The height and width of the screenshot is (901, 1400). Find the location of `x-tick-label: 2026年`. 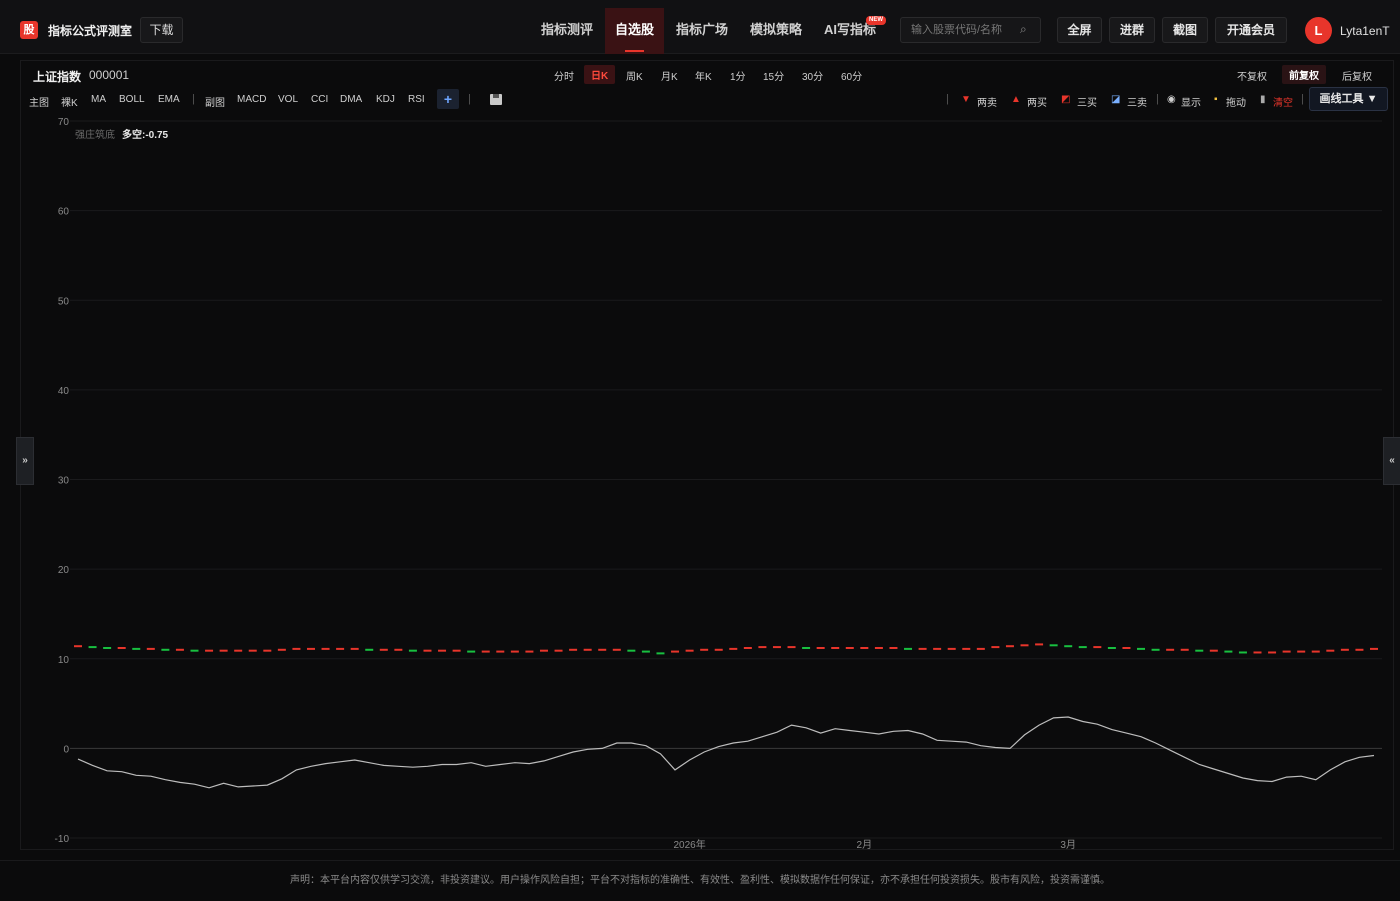

x-tick-label: 2026年 is located at coordinates (689, 844).